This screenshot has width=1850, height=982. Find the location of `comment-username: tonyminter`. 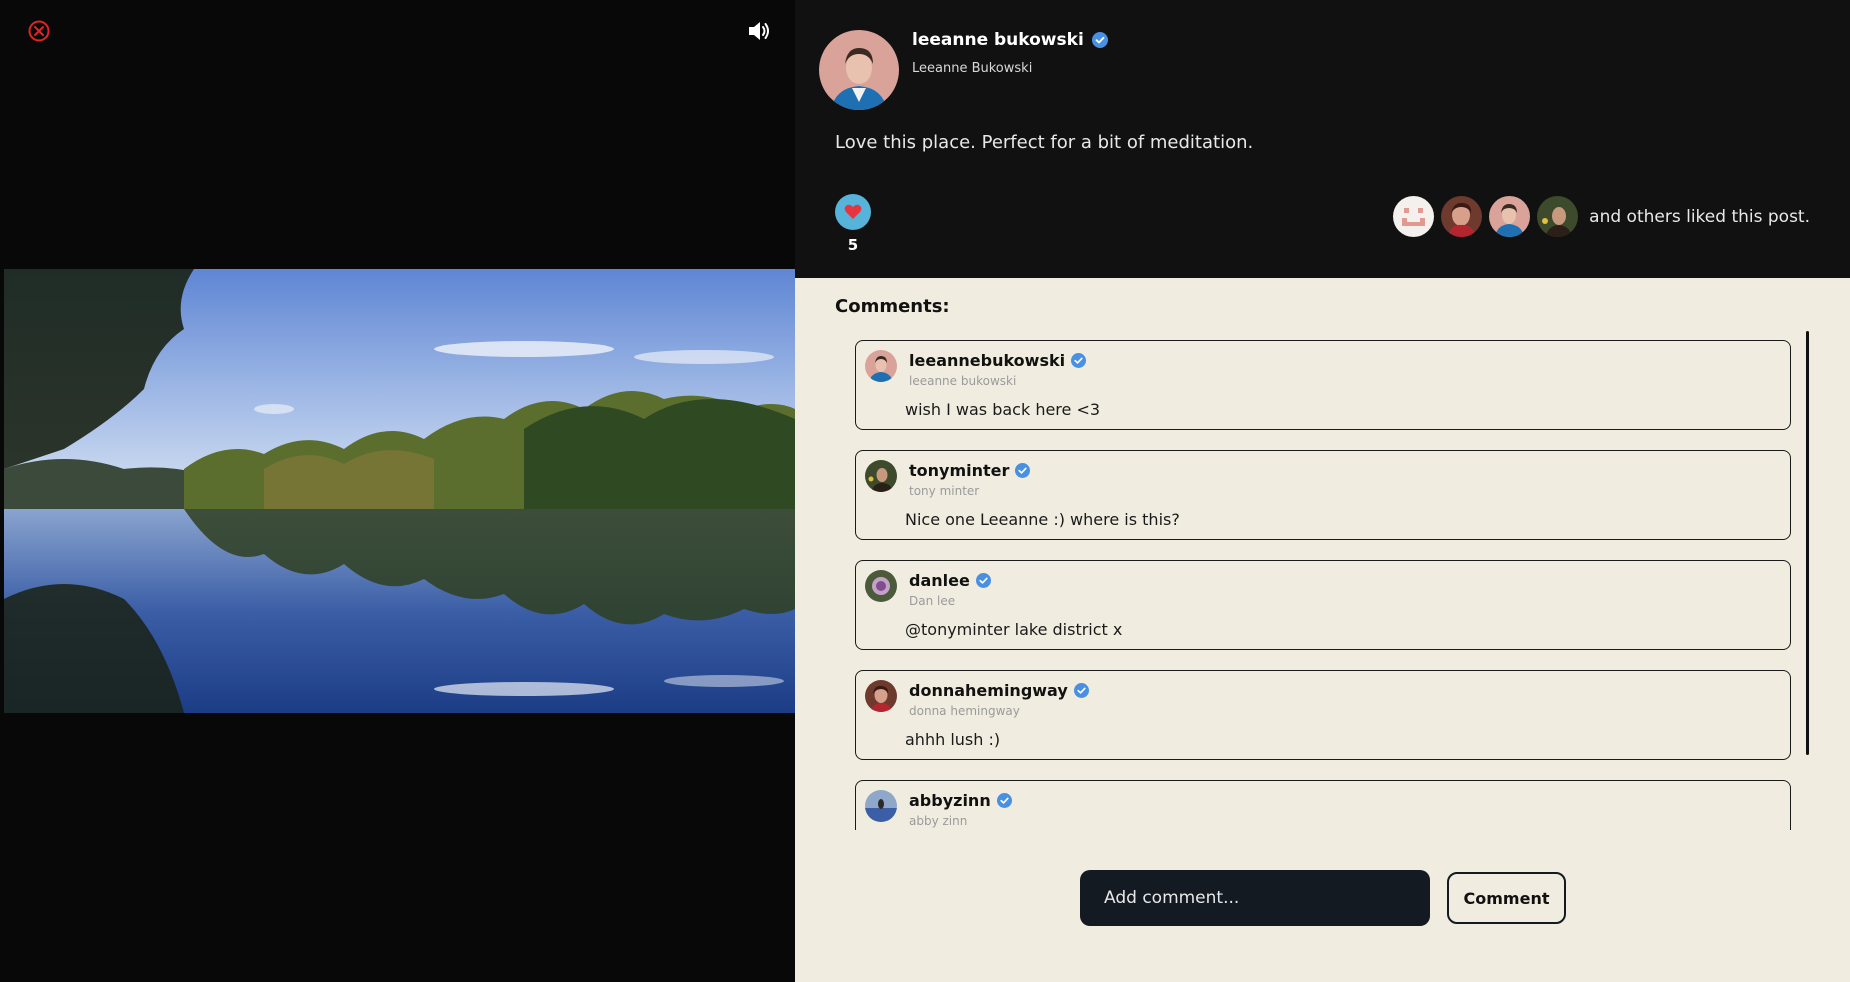

comment-username: tonyminter is located at coordinates (970, 470).